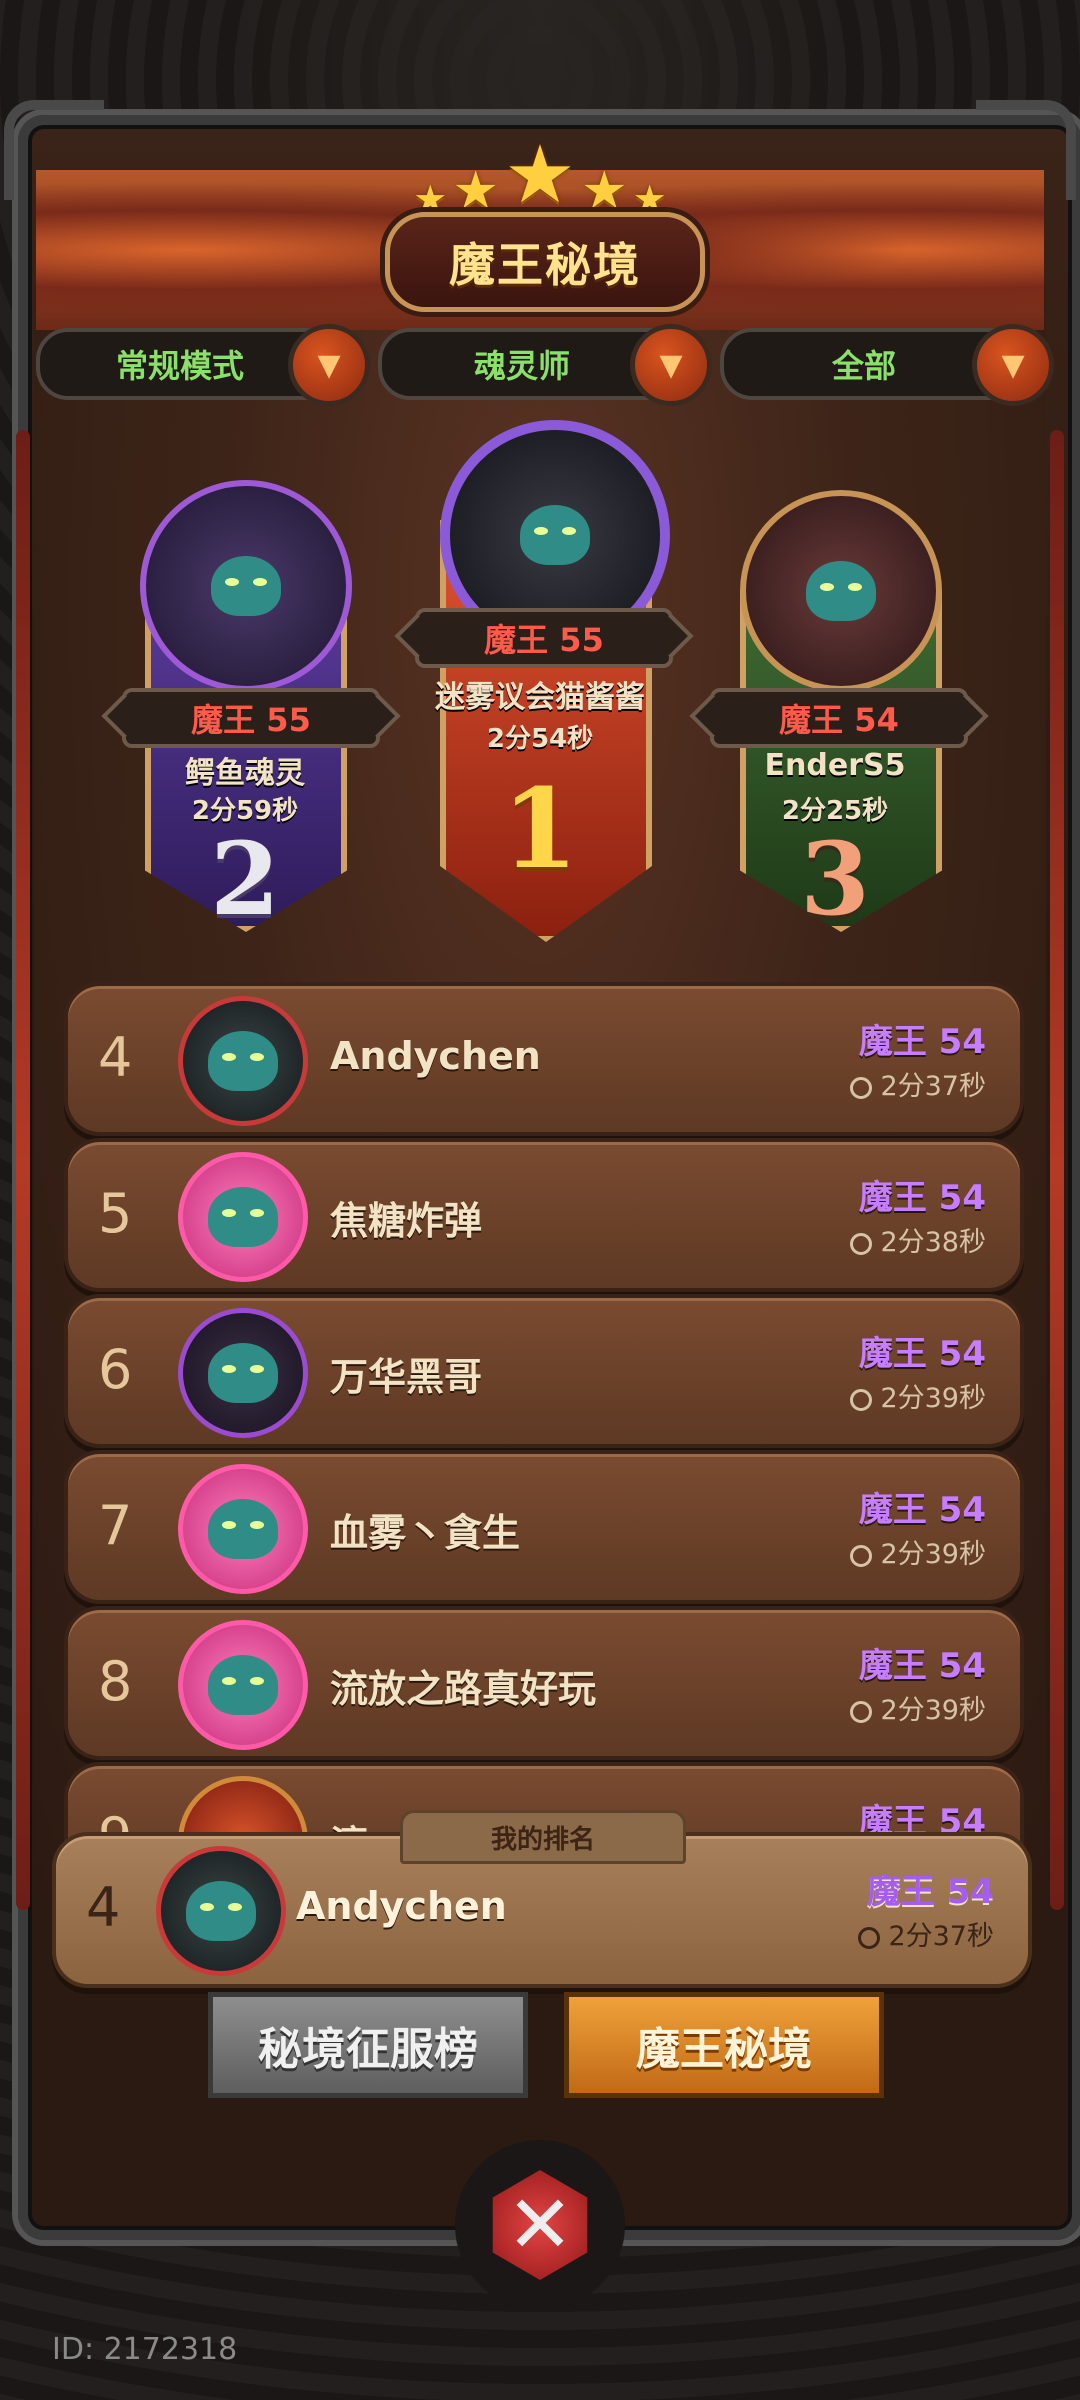 This screenshot has height=2400, width=1080. I want to click on player-id: ID: 2172318, so click(145, 2349).